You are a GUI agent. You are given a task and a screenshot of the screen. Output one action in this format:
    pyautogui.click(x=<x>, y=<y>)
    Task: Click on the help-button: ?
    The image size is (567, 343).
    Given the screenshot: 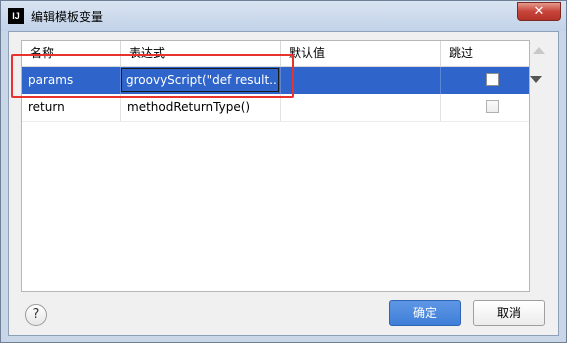 What is the action you would take?
    pyautogui.click(x=36, y=315)
    